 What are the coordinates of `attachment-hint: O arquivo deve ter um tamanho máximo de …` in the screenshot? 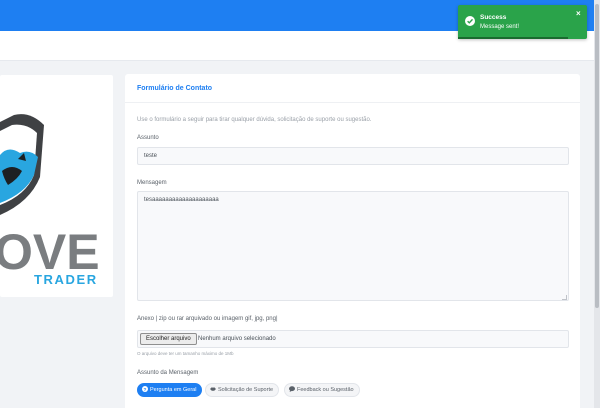 It's located at (185, 353).